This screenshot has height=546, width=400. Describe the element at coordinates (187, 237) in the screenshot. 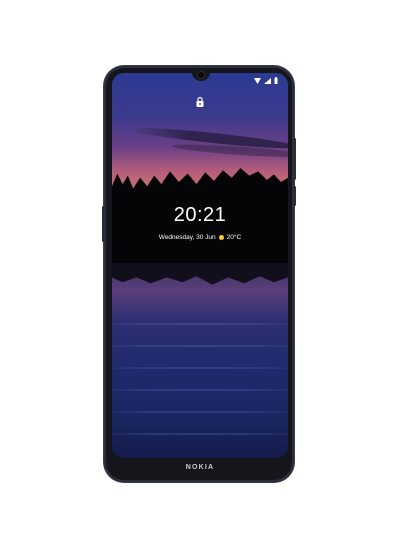

I see `date-text: Wednesday, 30 Jun` at that location.